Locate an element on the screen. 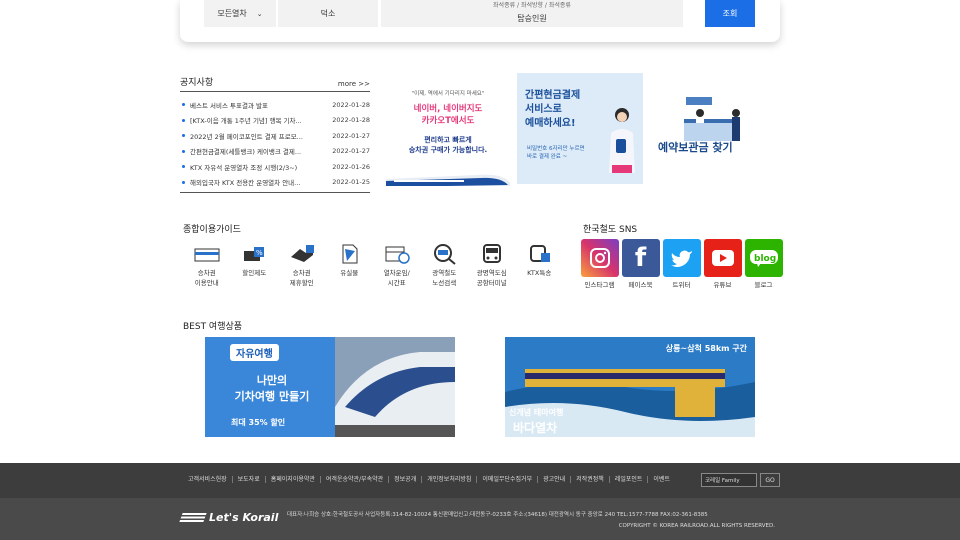  travel-discount: 최대 35% 할인 is located at coordinates (258, 422).